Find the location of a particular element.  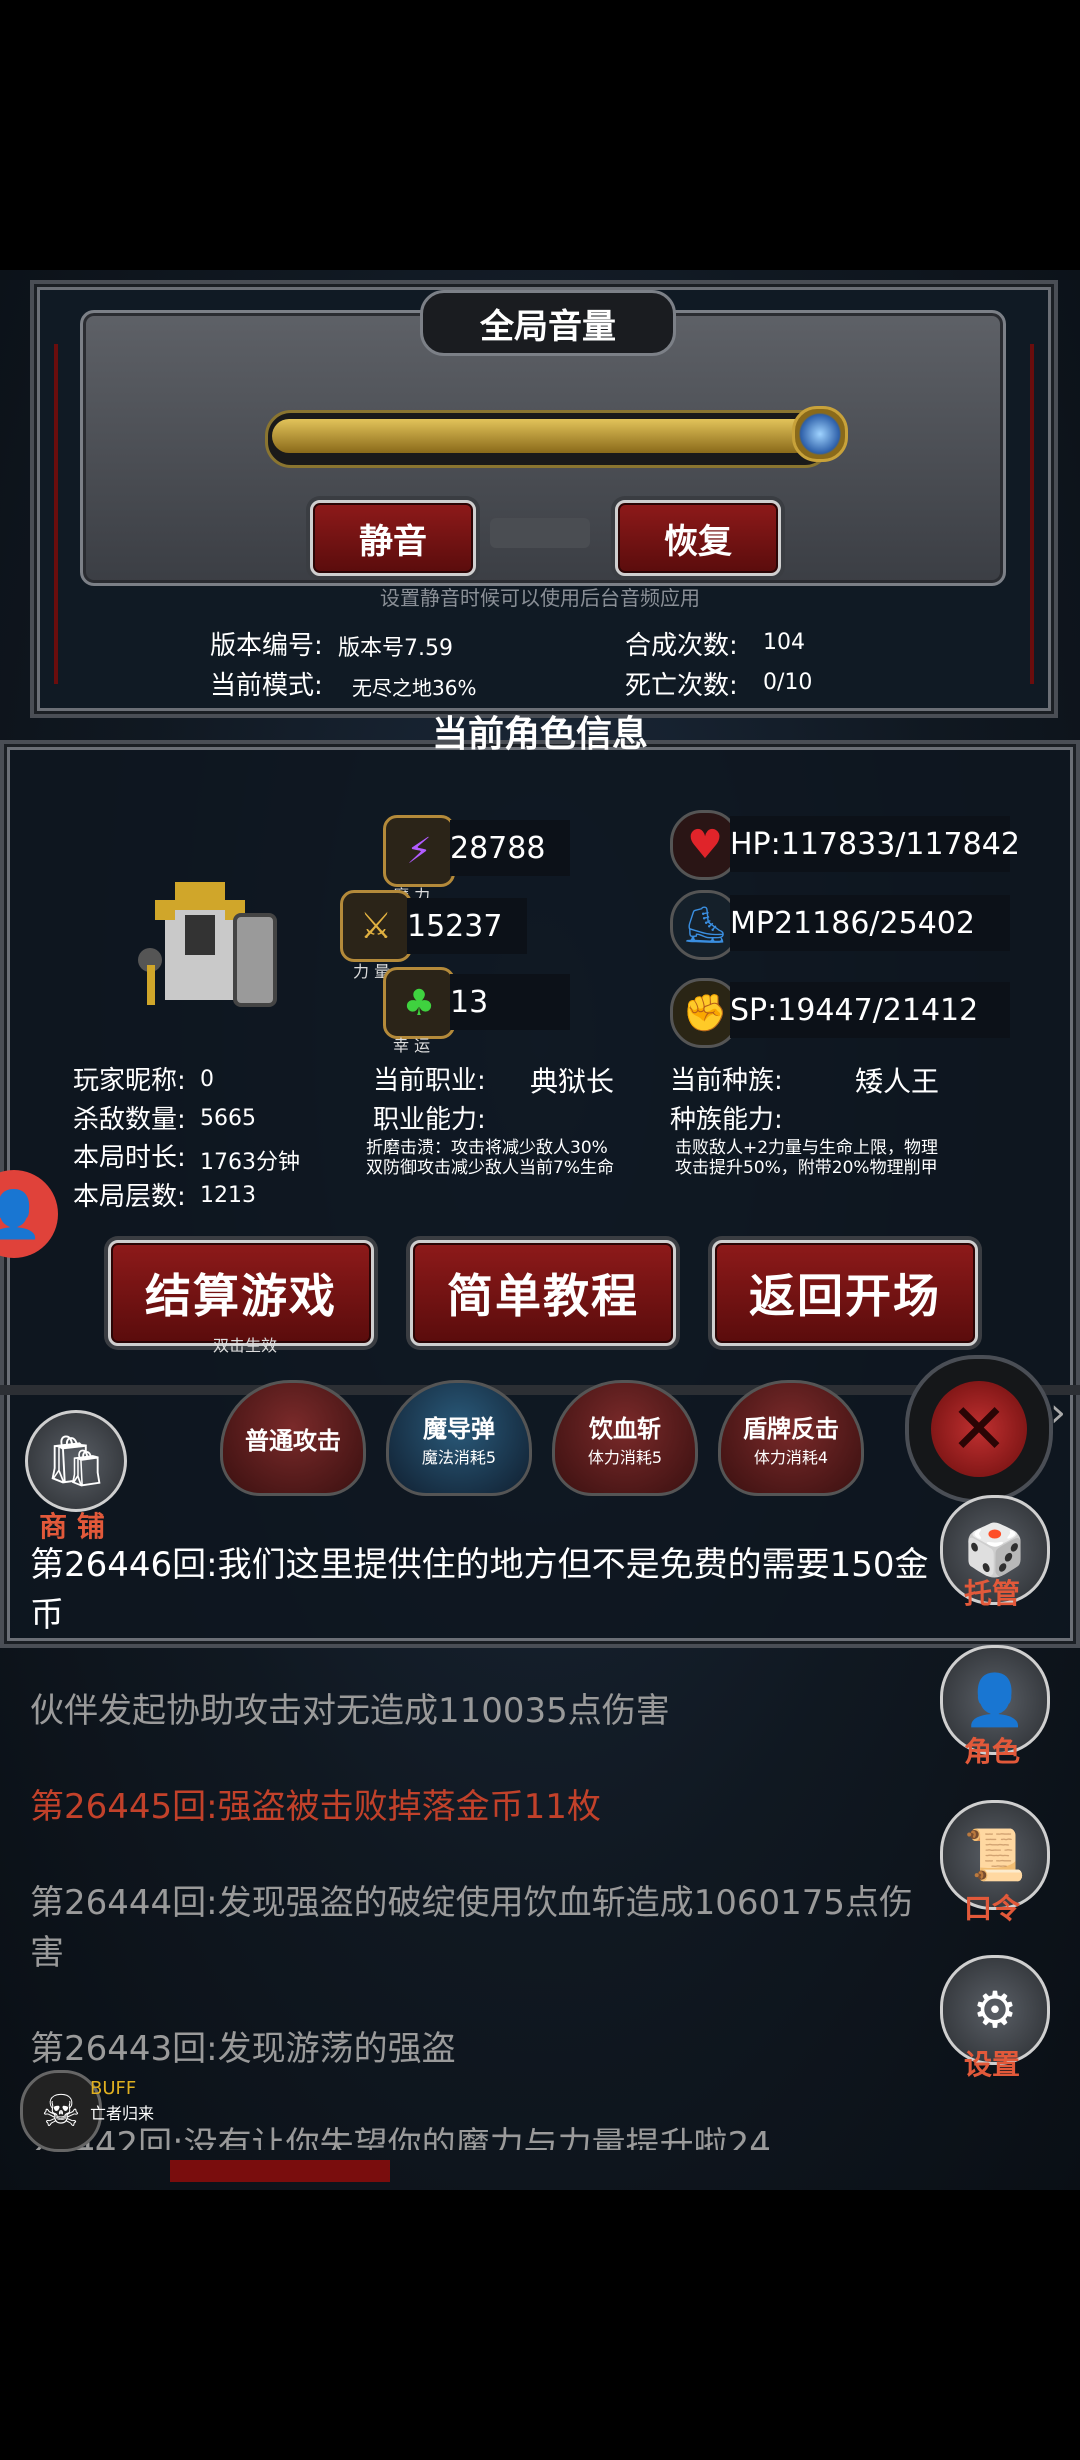

bottom-hp-strip is located at coordinates (280, 2171).